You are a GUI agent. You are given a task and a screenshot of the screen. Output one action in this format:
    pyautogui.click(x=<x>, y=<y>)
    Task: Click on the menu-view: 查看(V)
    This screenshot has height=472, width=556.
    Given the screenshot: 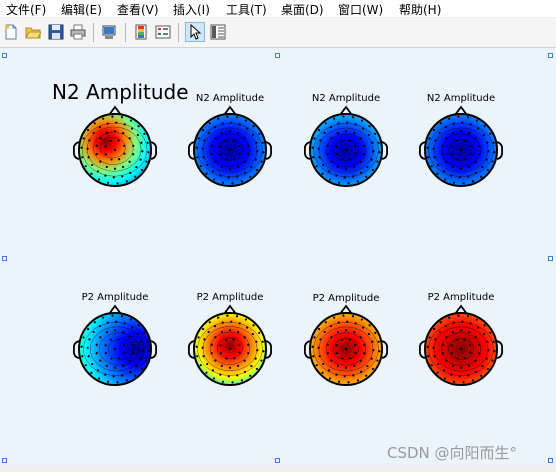 What is the action you would take?
    pyautogui.click(x=138, y=9)
    